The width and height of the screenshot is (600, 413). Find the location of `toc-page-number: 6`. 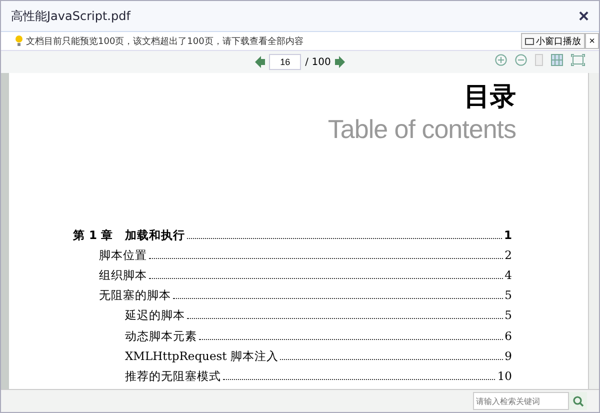

toc-page-number: 6 is located at coordinates (508, 335).